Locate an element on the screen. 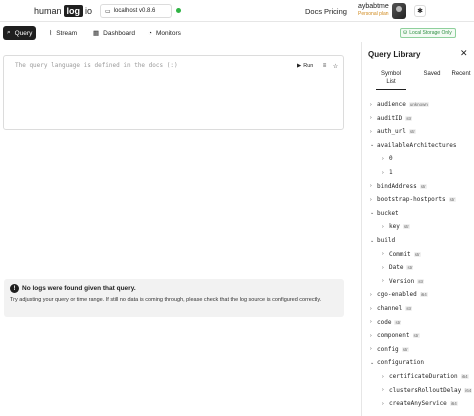 The height and width of the screenshot is (416, 474). symbol-item: › clustersRolloutDelay i64 is located at coordinates (427, 390).